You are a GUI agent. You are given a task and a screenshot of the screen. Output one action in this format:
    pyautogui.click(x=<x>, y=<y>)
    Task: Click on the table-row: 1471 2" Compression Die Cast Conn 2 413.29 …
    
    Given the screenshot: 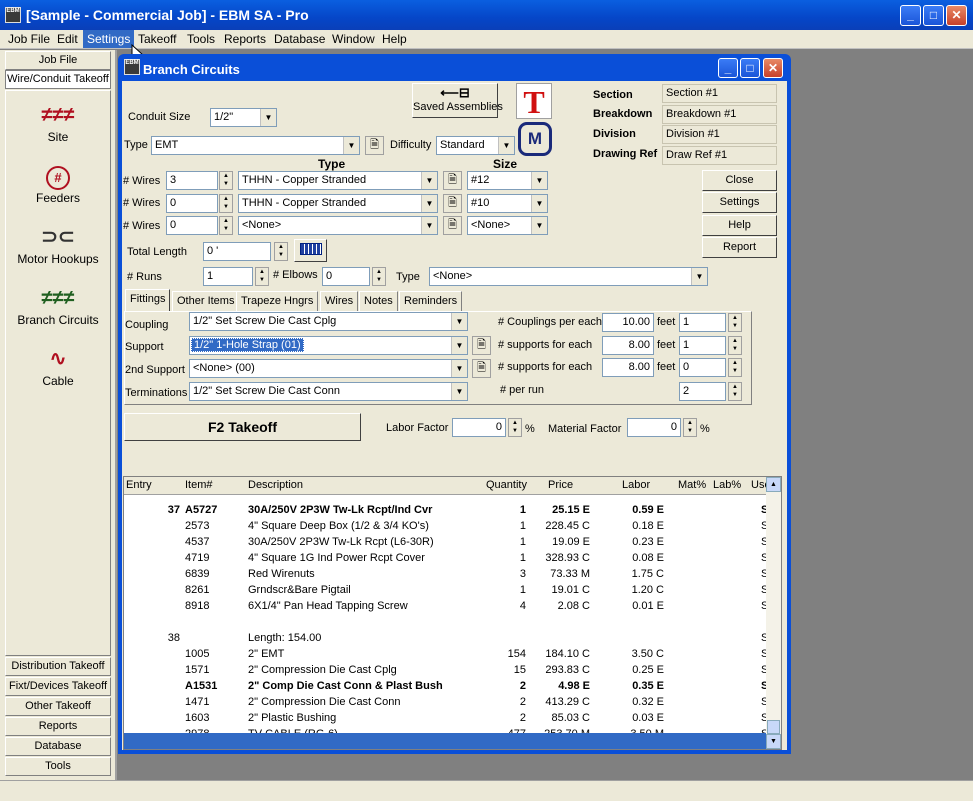 What is the action you would take?
    pyautogui.click(x=446, y=703)
    